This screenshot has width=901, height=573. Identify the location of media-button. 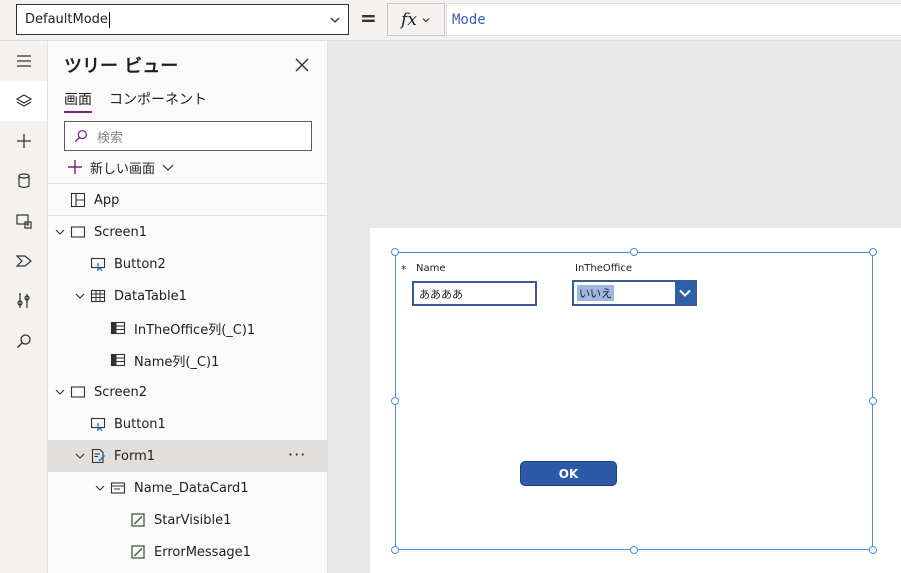
(23, 221).